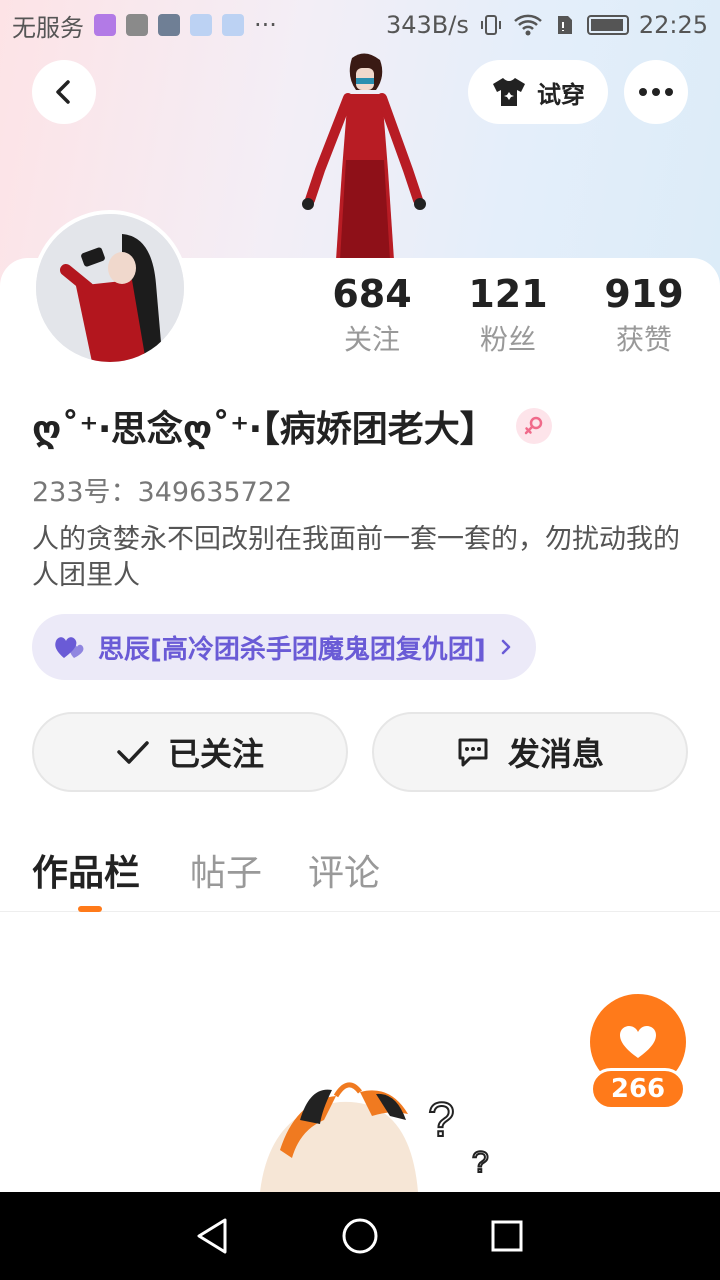 The width and height of the screenshot is (720, 1280). Describe the element at coordinates (375, 1137) in the screenshot. I see `empty-state-mascot-image: ? ?` at that location.